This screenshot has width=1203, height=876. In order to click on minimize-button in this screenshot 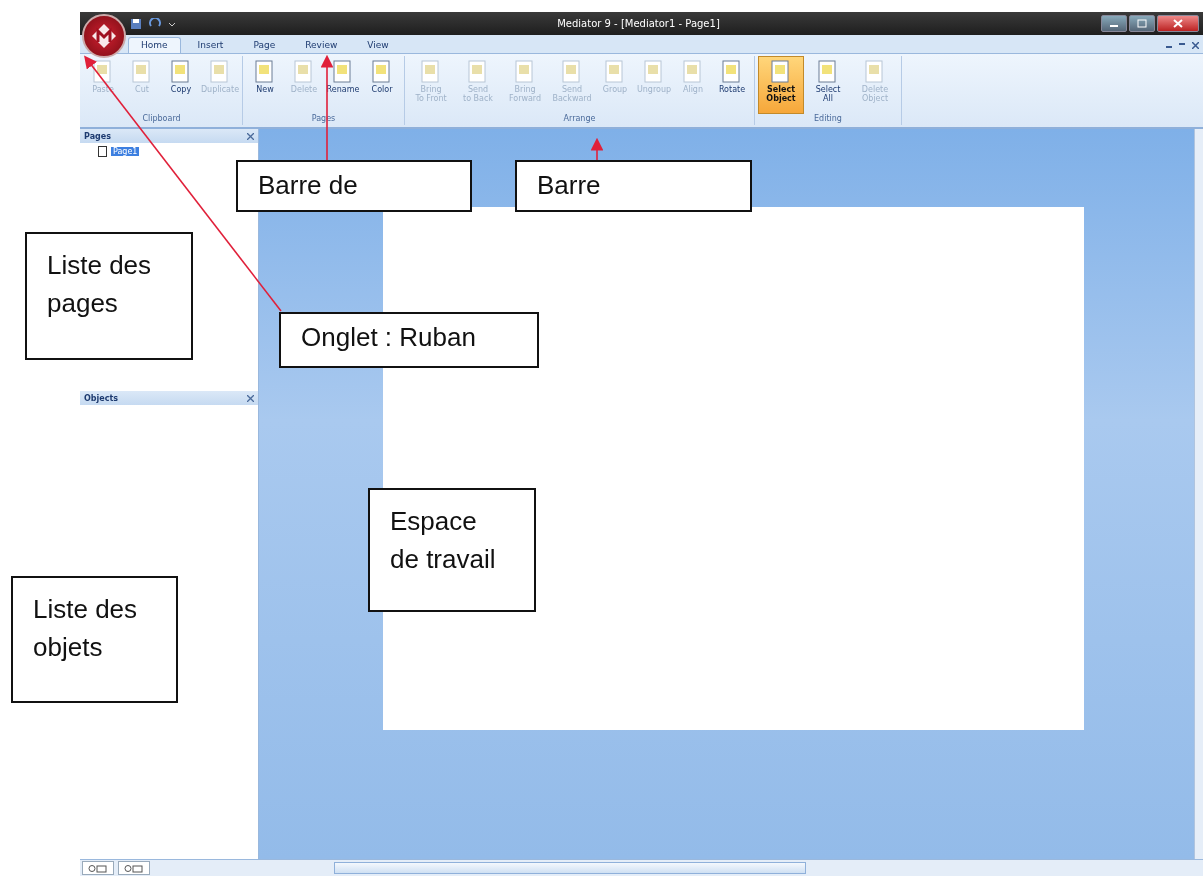, I will do `click(1114, 23)`.